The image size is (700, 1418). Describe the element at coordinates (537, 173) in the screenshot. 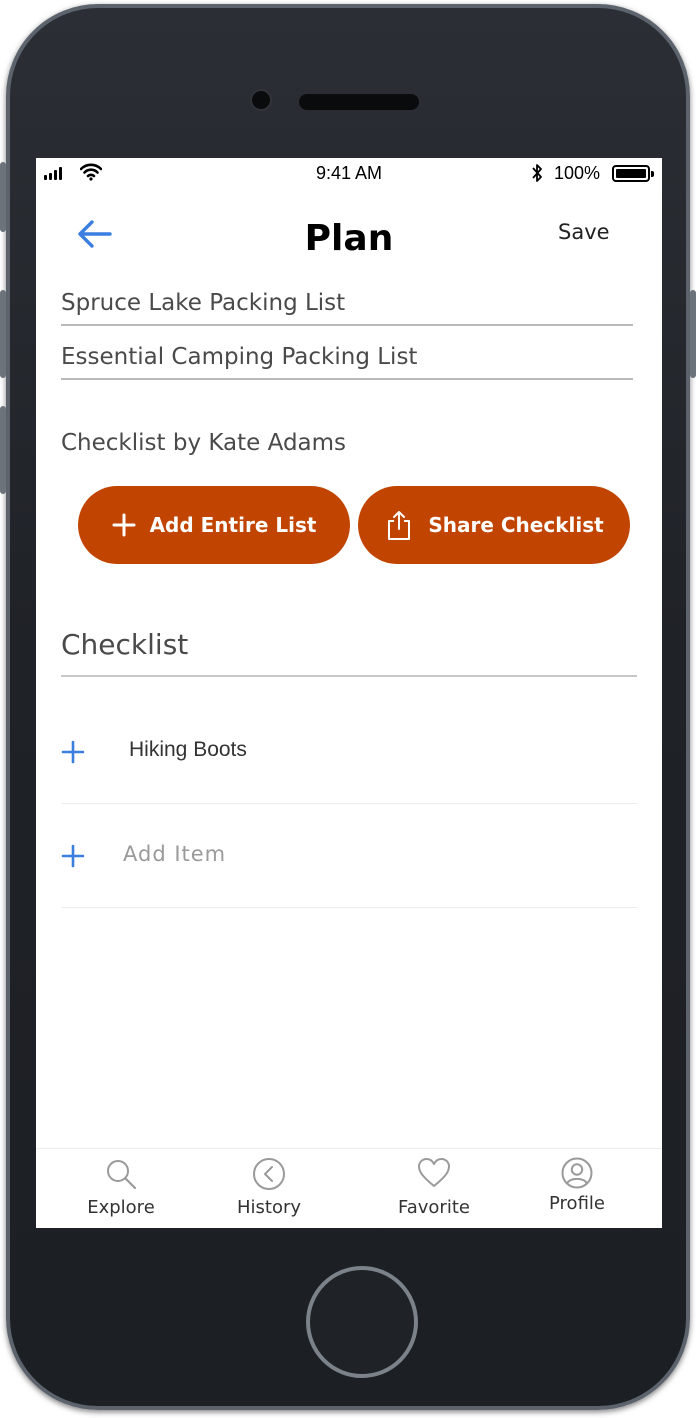

I see `bluetooth-icon` at that location.